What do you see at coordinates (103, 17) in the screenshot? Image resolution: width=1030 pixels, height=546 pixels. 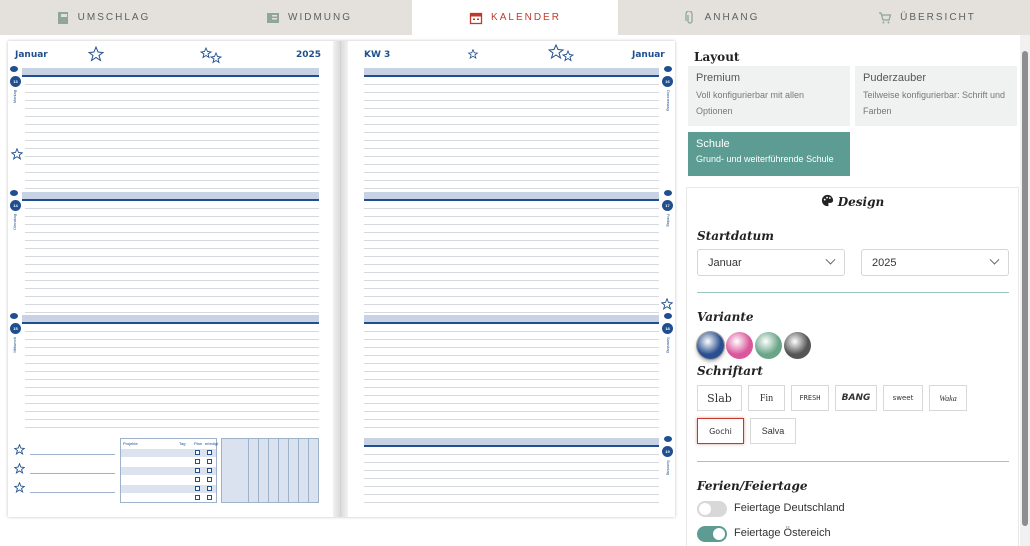 I see `tab-umschlag: UMSCHLAG` at bounding box center [103, 17].